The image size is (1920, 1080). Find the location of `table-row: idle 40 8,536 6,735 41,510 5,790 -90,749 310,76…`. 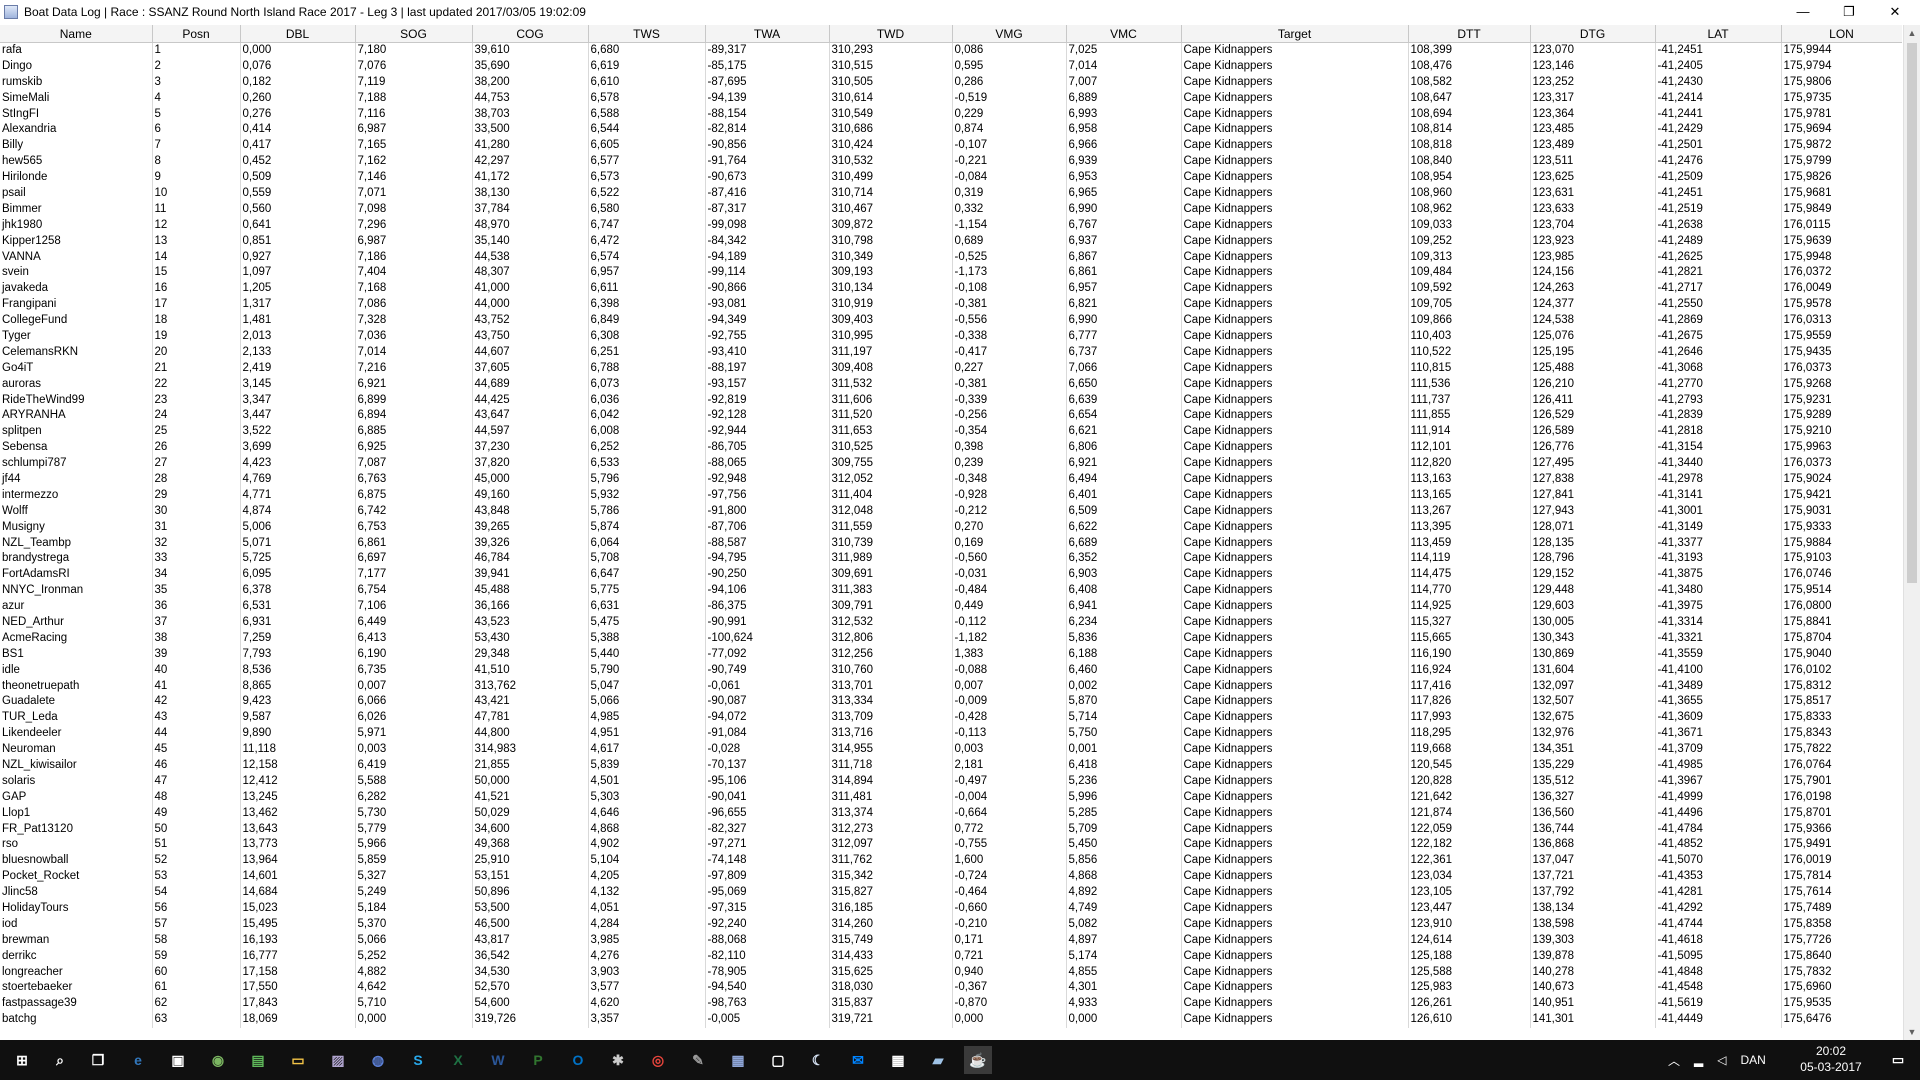

table-row: idle 40 8,536 6,735 41,510 5,790 -90,749 310,76… is located at coordinates (951, 670).